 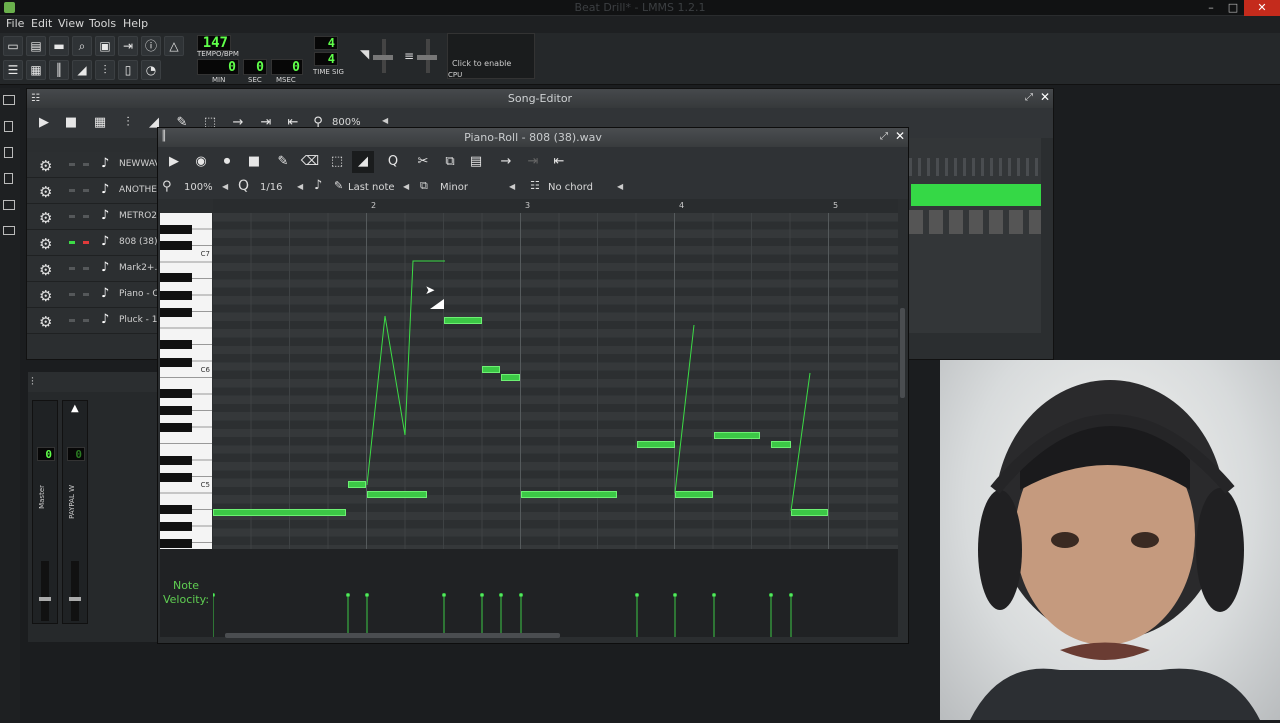 I want to click on play-icon: ▶, so click(x=174, y=162).